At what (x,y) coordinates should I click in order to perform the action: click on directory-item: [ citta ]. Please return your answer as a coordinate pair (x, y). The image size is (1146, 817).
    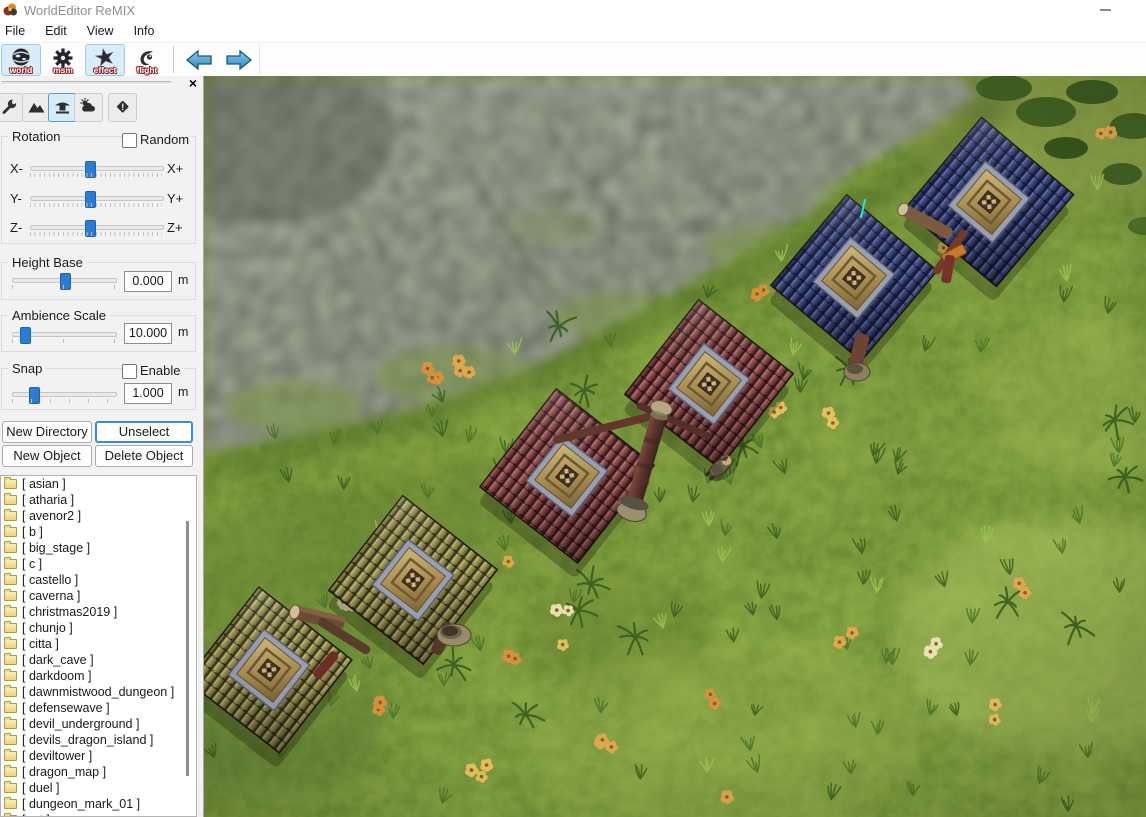
    Looking at the image, I should click on (98, 644).